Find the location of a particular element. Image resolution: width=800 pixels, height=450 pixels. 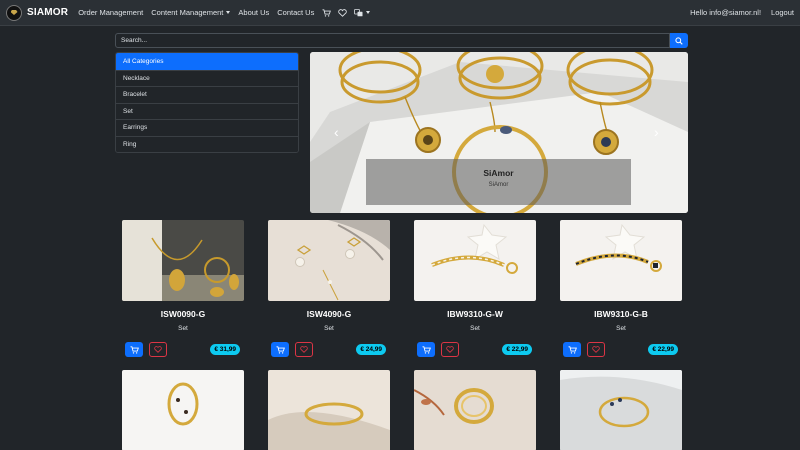

carousel-prev-button: ‹ is located at coordinates (336, 132).